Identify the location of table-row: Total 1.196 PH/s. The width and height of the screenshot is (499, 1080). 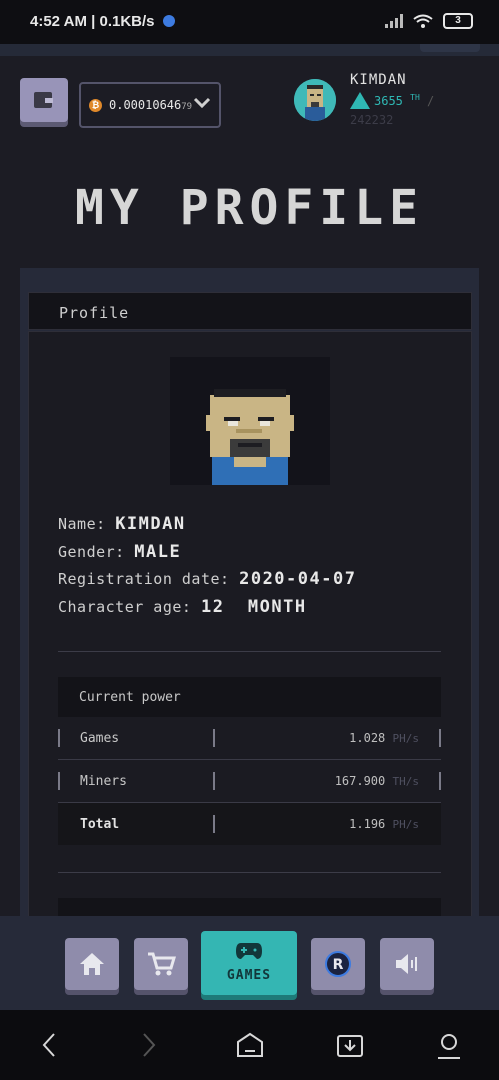
(249, 824).